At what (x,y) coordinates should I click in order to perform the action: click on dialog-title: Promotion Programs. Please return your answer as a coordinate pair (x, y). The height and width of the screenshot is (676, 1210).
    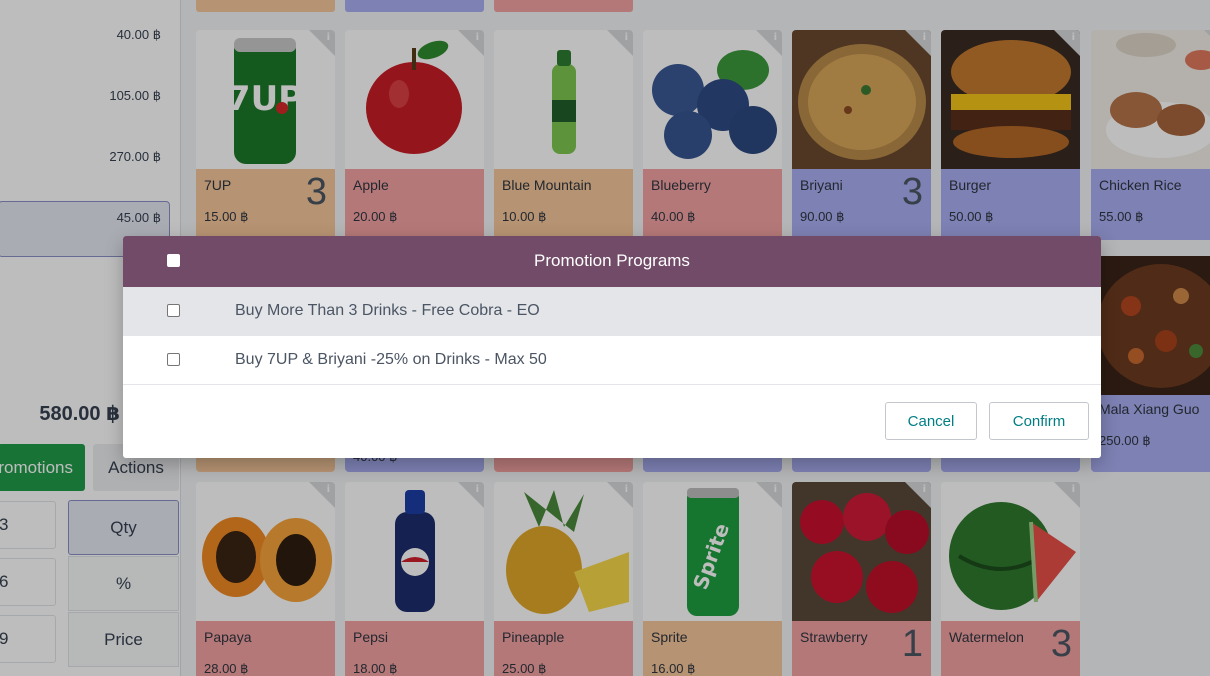
    Looking at the image, I should click on (612, 260).